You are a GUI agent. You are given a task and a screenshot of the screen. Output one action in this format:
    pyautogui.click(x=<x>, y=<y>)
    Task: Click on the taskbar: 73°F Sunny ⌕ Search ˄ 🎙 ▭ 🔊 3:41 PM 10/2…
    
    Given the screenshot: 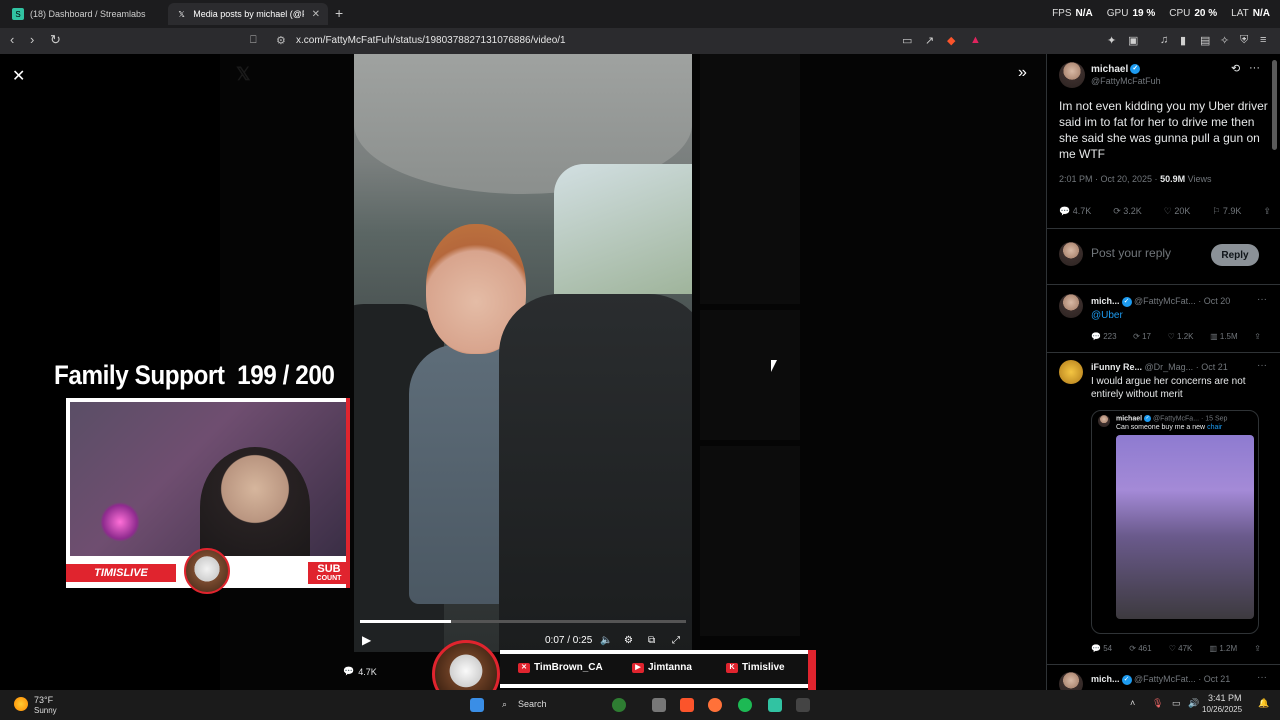 What is the action you would take?
    pyautogui.click(x=640, y=705)
    